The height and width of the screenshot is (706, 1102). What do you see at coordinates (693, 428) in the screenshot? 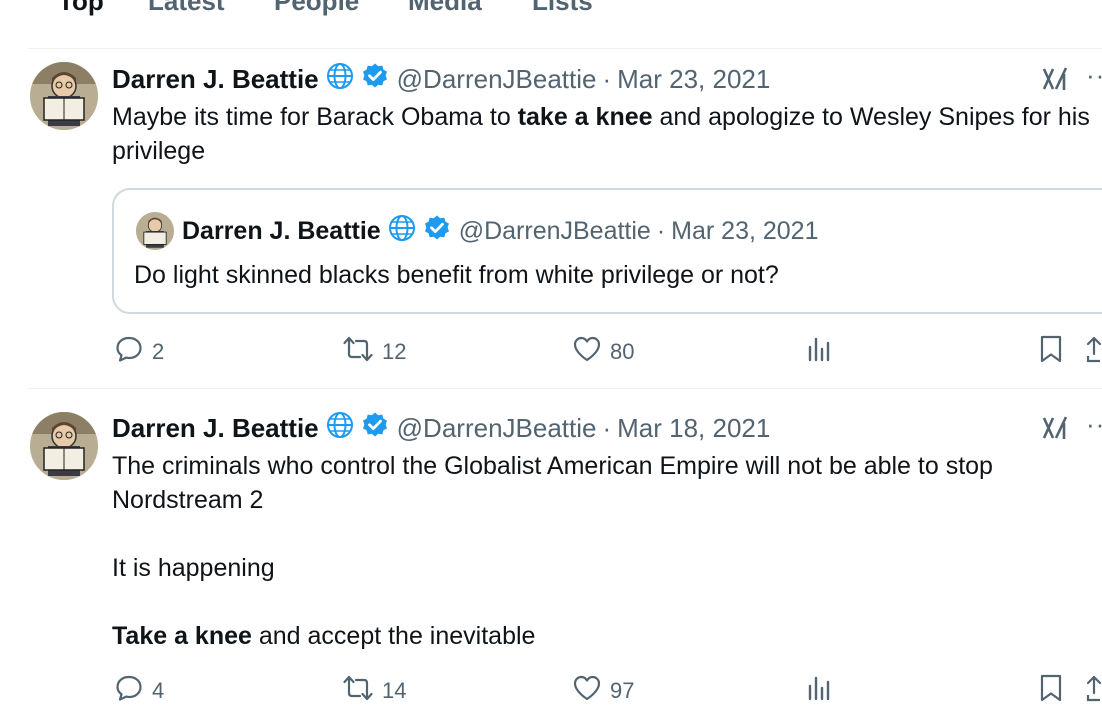
I see `tweet-date: Mar 18, 2021` at bounding box center [693, 428].